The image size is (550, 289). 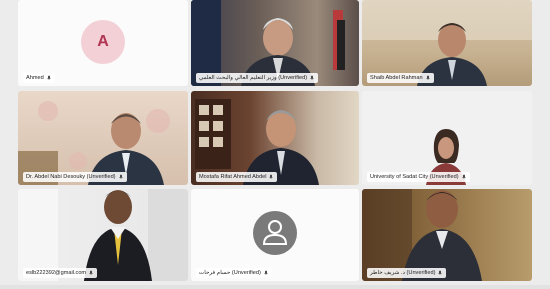 I want to click on participant-name-label: د. شريف خاطر (Unverified), so click(x=407, y=273).